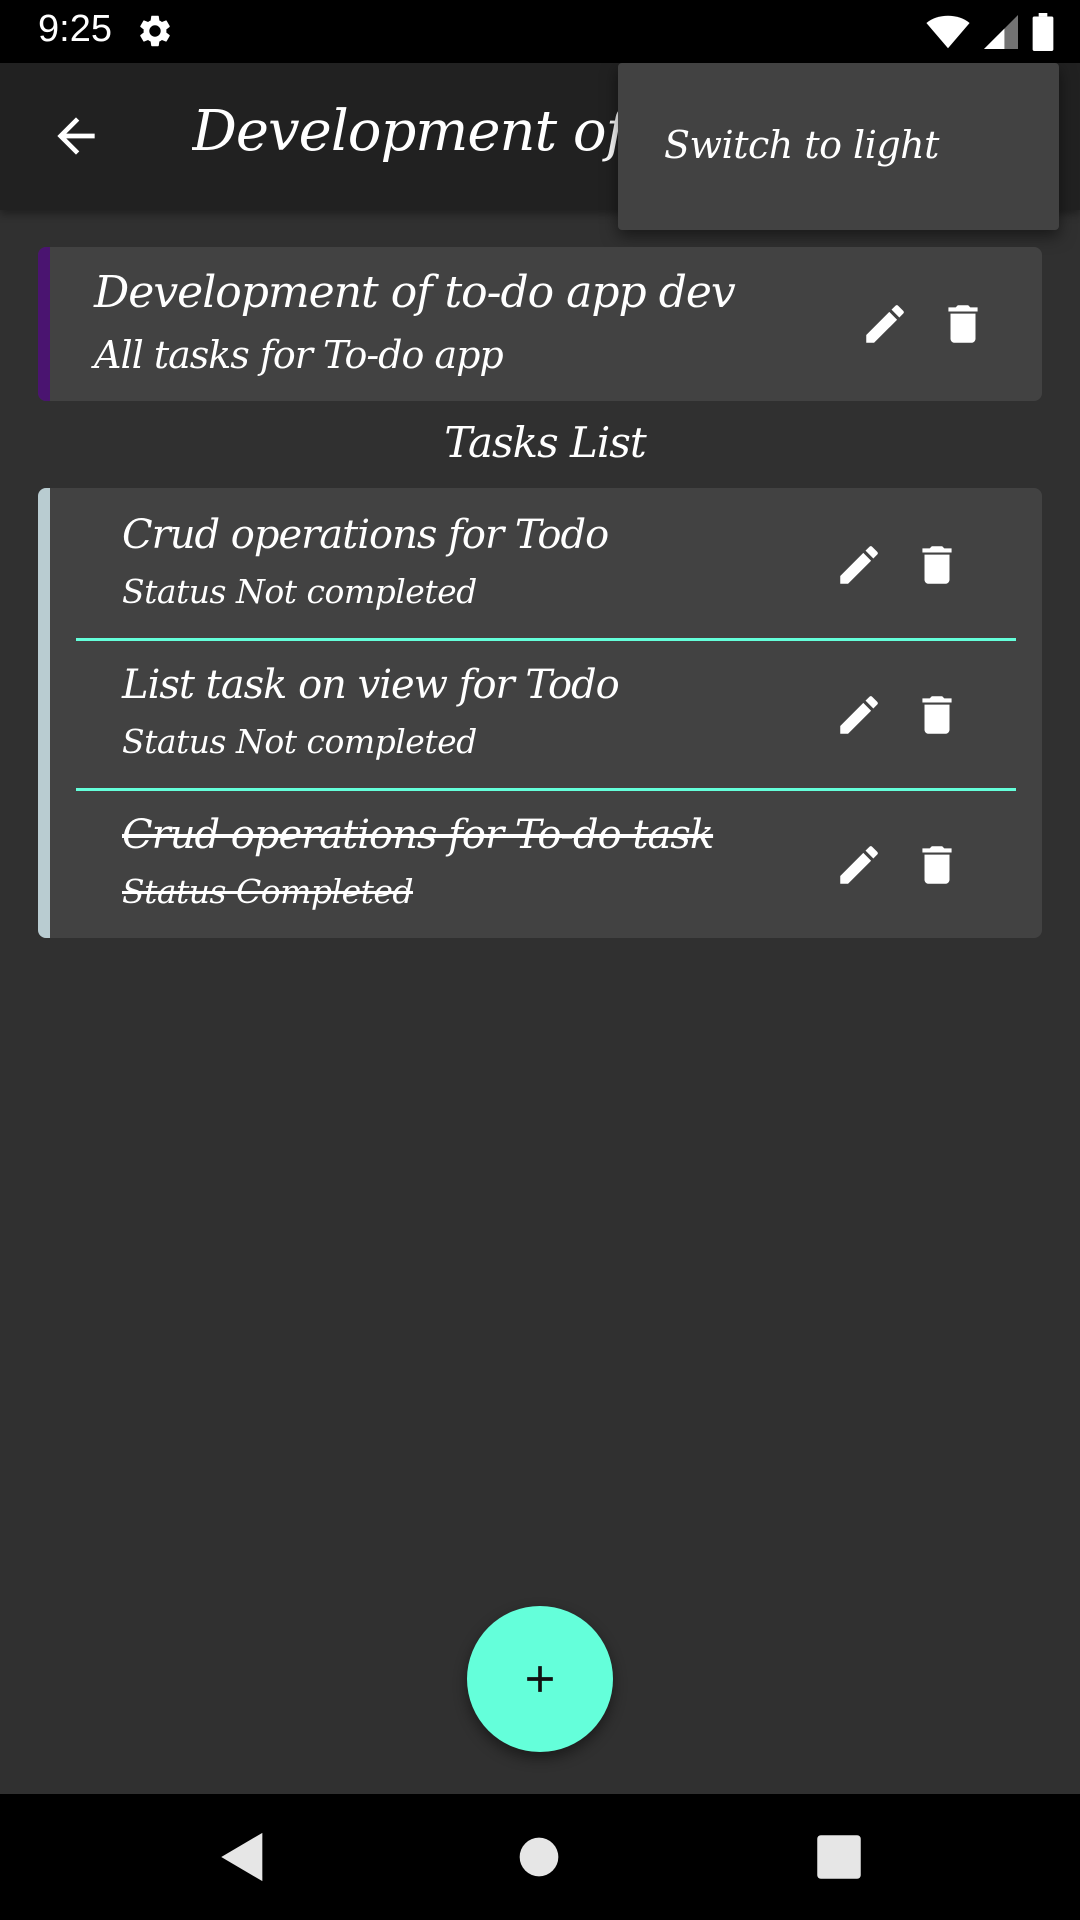 The image size is (1080, 1920). What do you see at coordinates (839, 1857) in the screenshot?
I see `nav-recents-icon` at bounding box center [839, 1857].